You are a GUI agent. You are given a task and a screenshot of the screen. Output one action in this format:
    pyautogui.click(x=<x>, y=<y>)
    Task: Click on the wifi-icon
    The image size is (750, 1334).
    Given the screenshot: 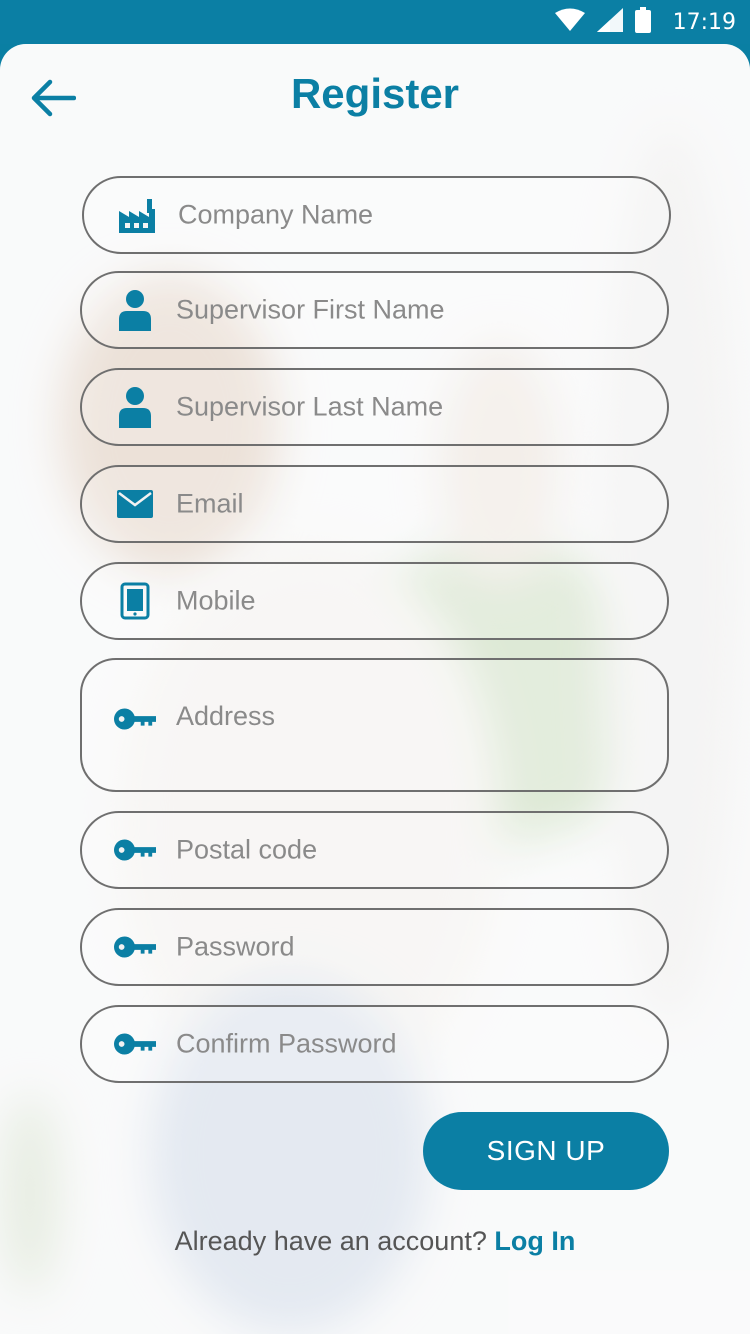 What is the action you would take?
    pyautogui.click(x=569, y=22)
    